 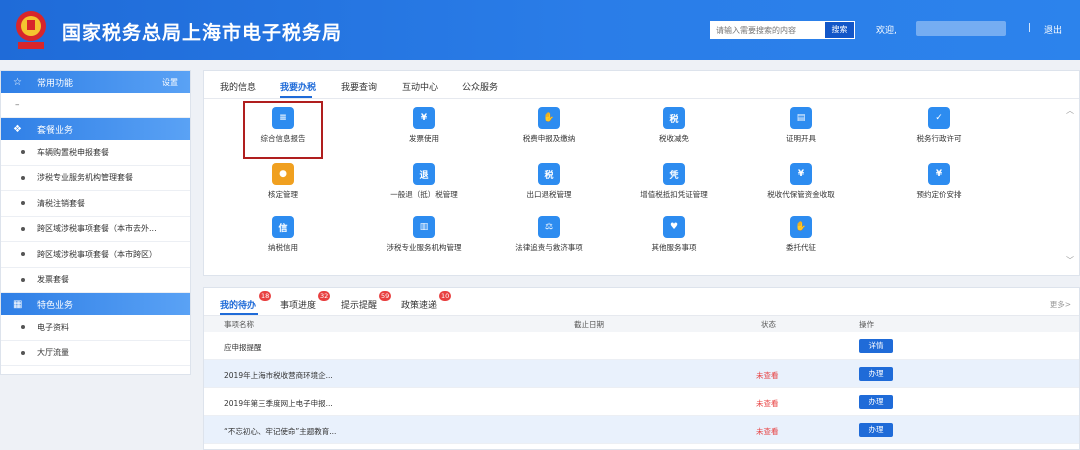 What do you see at coordinates (549, 125) in the screenshot?
I see `service-item: ✋ 税费申报及缴纳` at bounding box center [549, 125].